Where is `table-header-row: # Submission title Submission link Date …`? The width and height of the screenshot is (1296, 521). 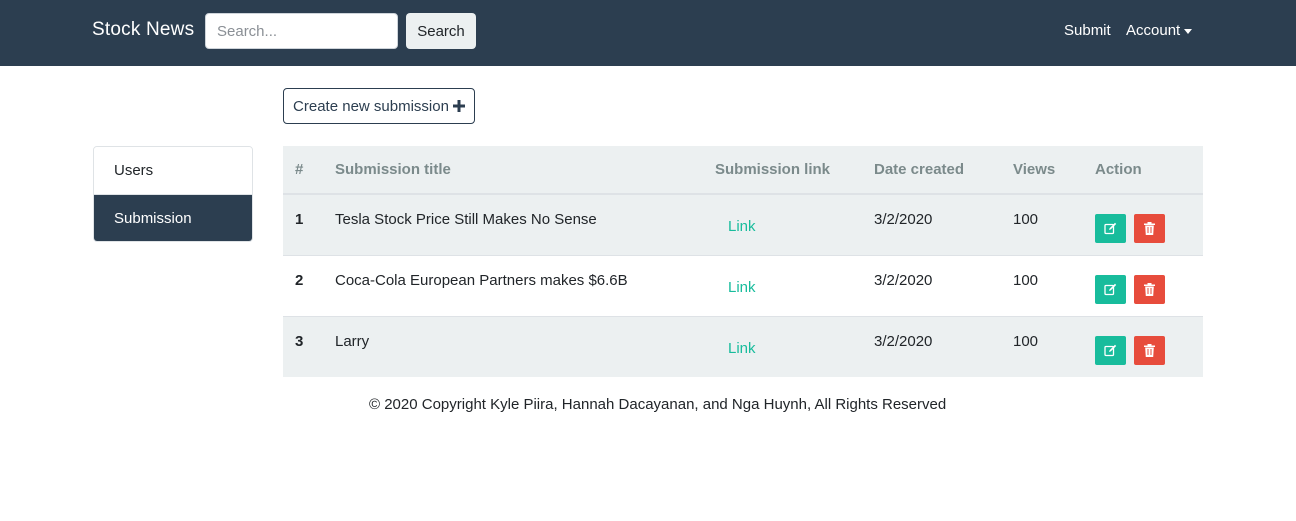
table-header-row: # Submission title Submission link Date … is located at coordinates (743, 170).